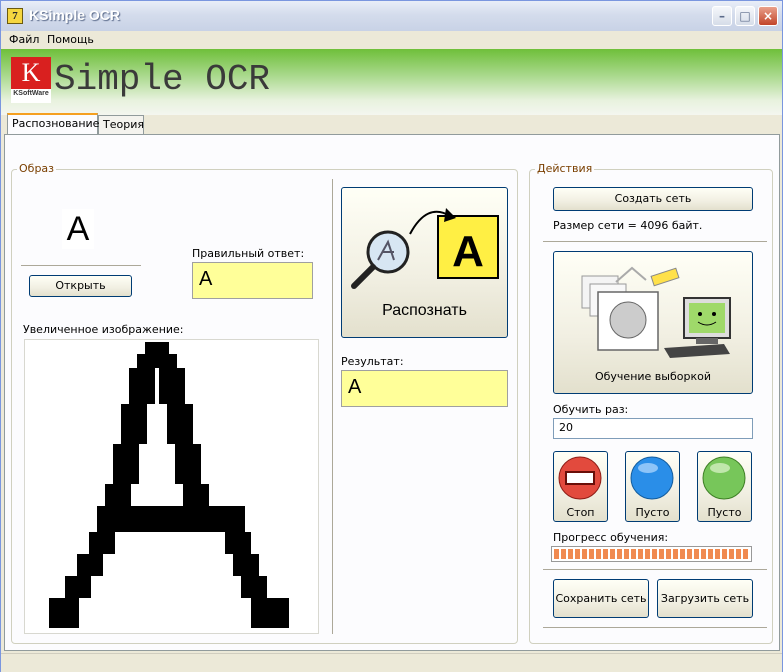 The width and height of the screenshot is (783, 672). I want to click on logo-text: KSoftWare, so click(31, 93).